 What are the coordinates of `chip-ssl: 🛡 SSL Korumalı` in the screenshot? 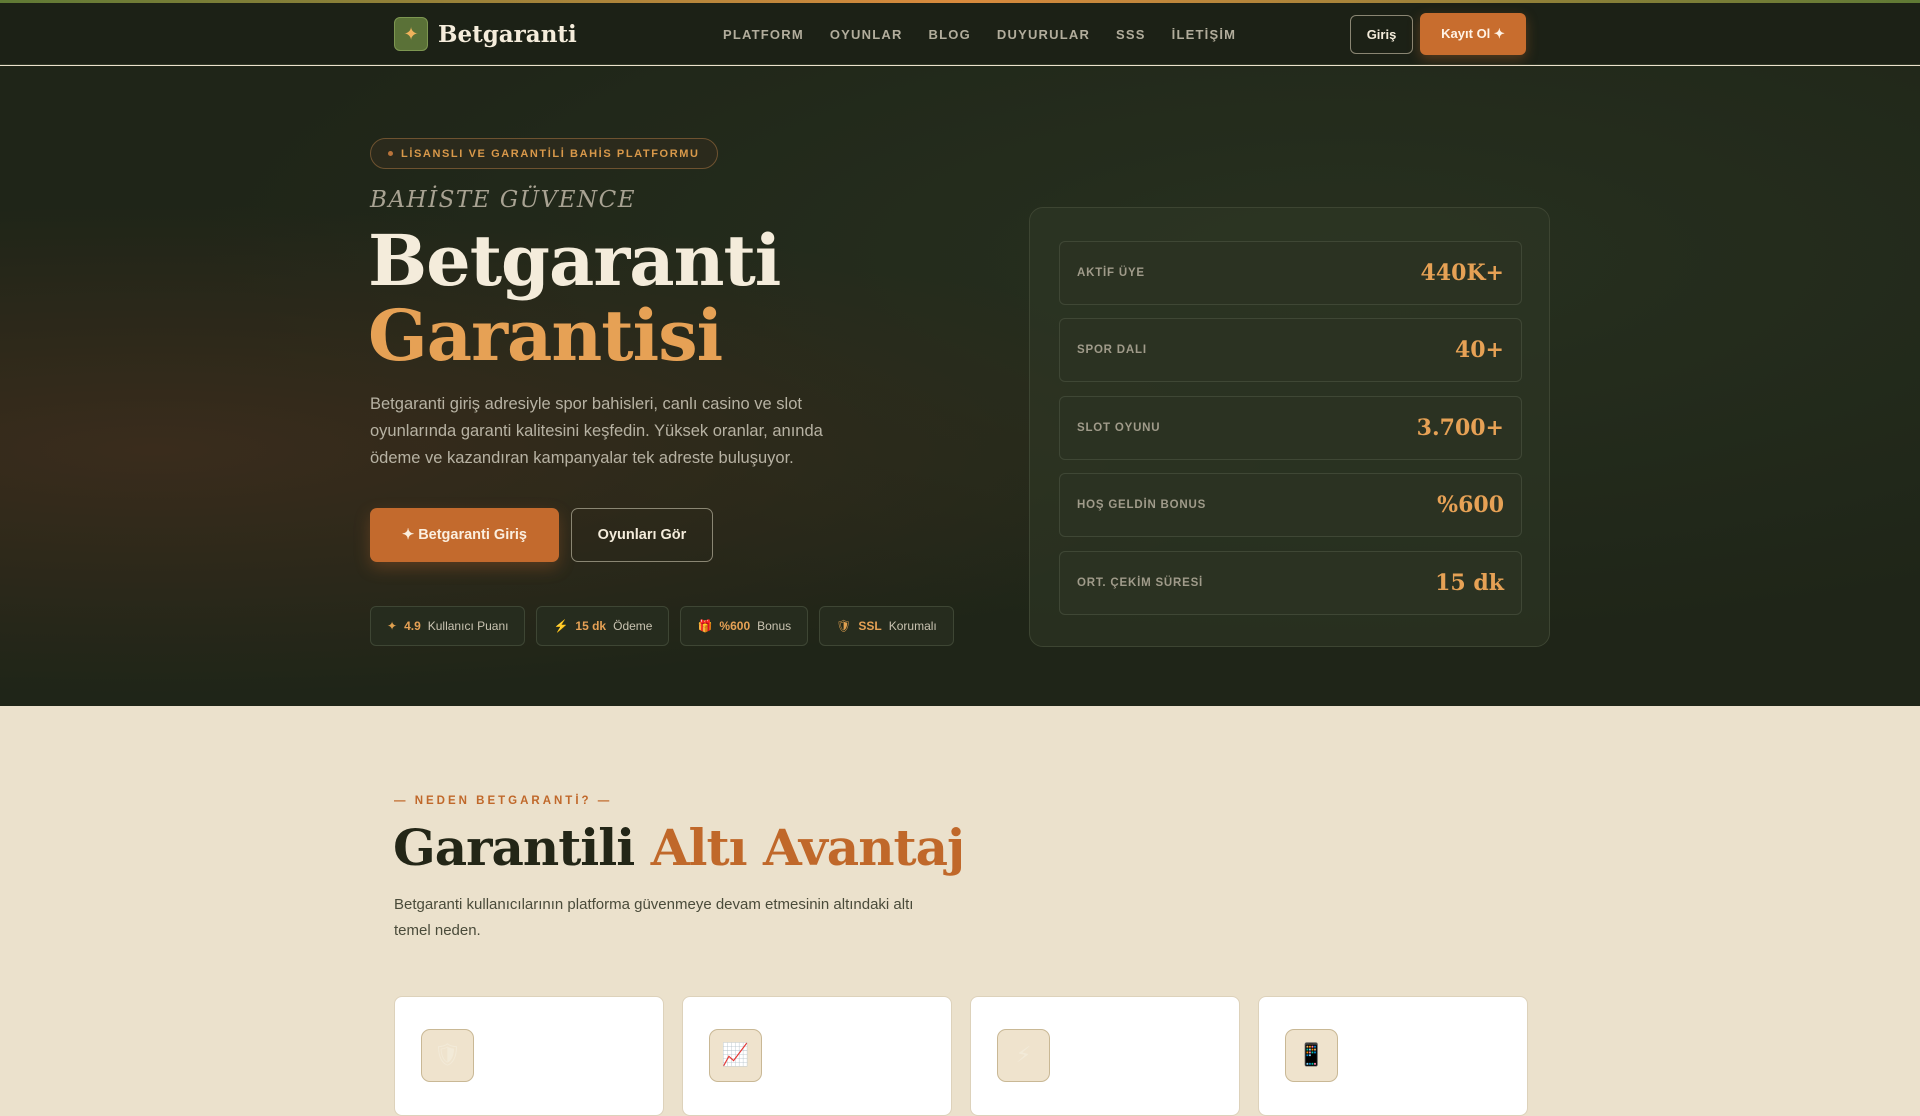 It's located at (886, 626).